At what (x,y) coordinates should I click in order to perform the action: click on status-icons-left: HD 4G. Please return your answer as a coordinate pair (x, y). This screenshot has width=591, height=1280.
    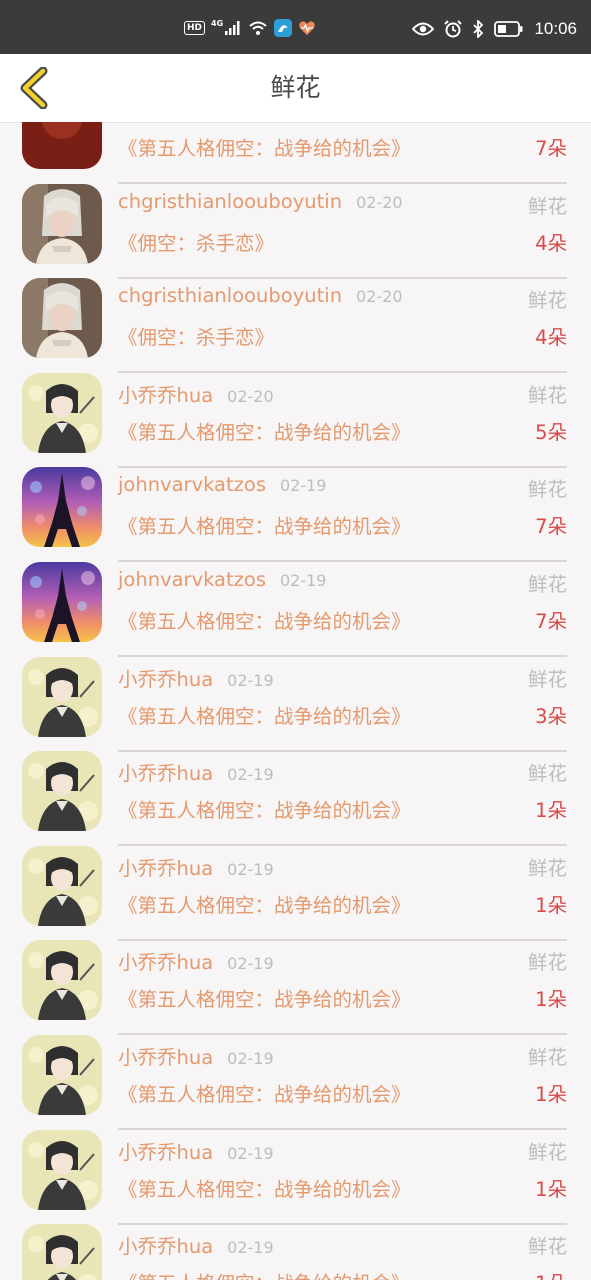
    Looking at the image, I should click on (250, 28).